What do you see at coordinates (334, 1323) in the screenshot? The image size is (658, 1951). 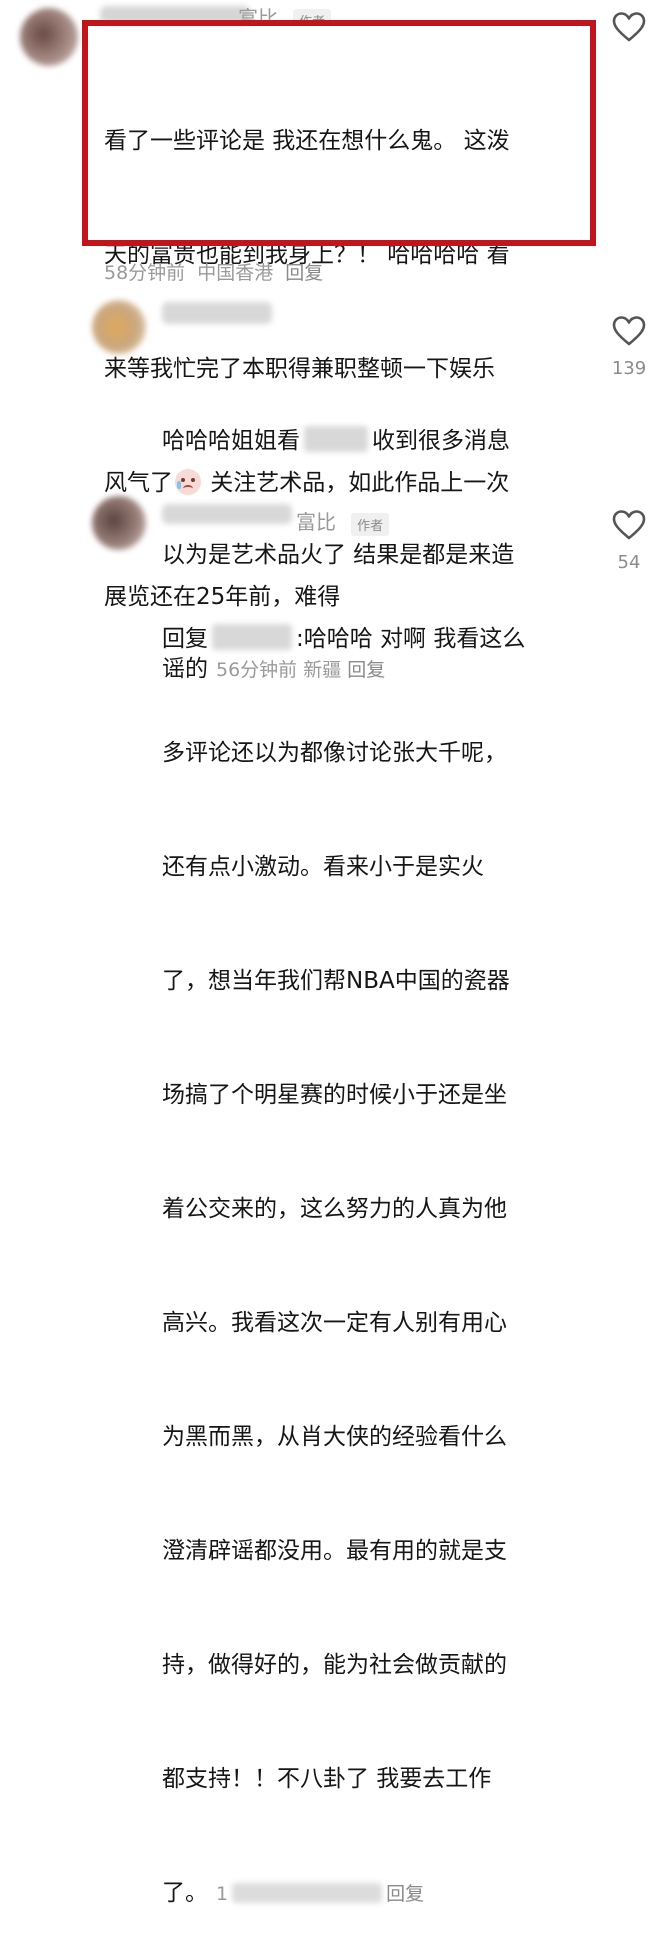 I see `comment-line: 高兴。我看这次一定有人别有用心` at bounding box center [334, 1323].